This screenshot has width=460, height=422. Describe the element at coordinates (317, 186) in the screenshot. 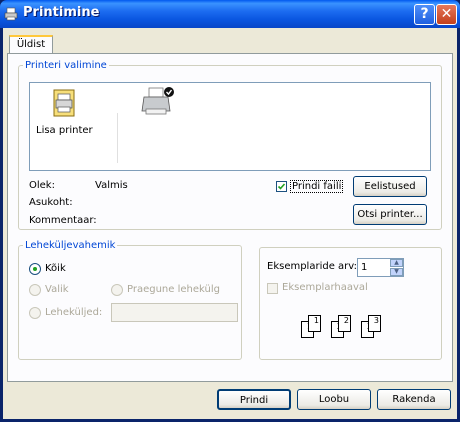

I see `print-to-file-label: Prindi faili` at that location.